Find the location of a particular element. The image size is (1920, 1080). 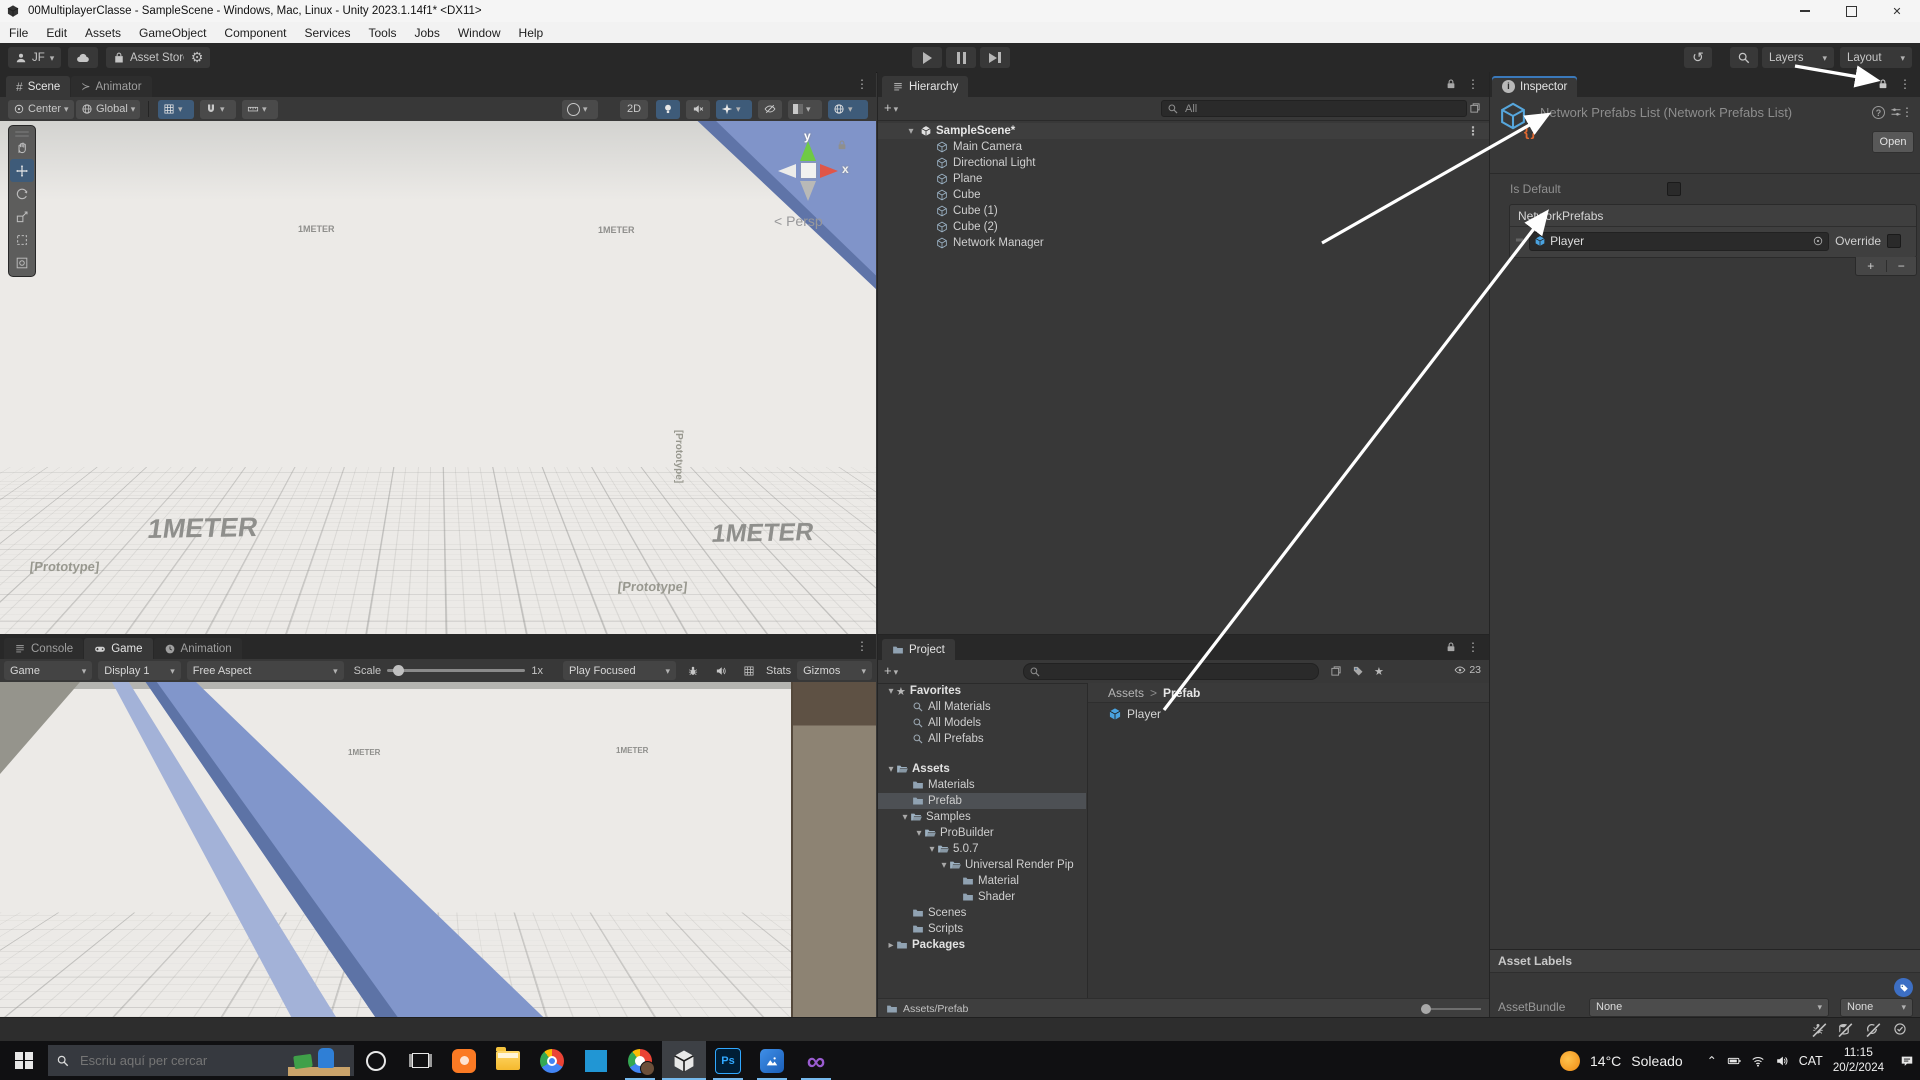

hierarchy-search-field is located at coordinates (1314, 108).